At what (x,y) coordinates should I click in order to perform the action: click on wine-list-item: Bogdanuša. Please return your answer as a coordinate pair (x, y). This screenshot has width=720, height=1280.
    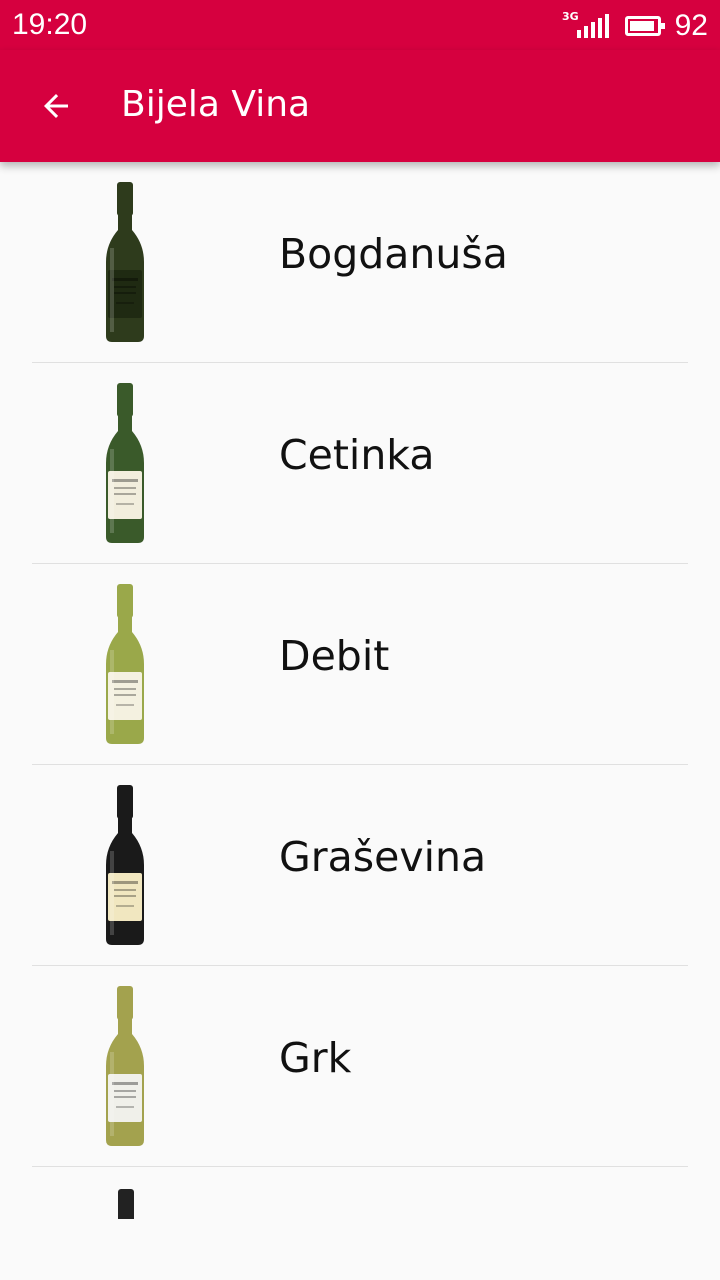
    Looking at the image, I should click on (360, 262).